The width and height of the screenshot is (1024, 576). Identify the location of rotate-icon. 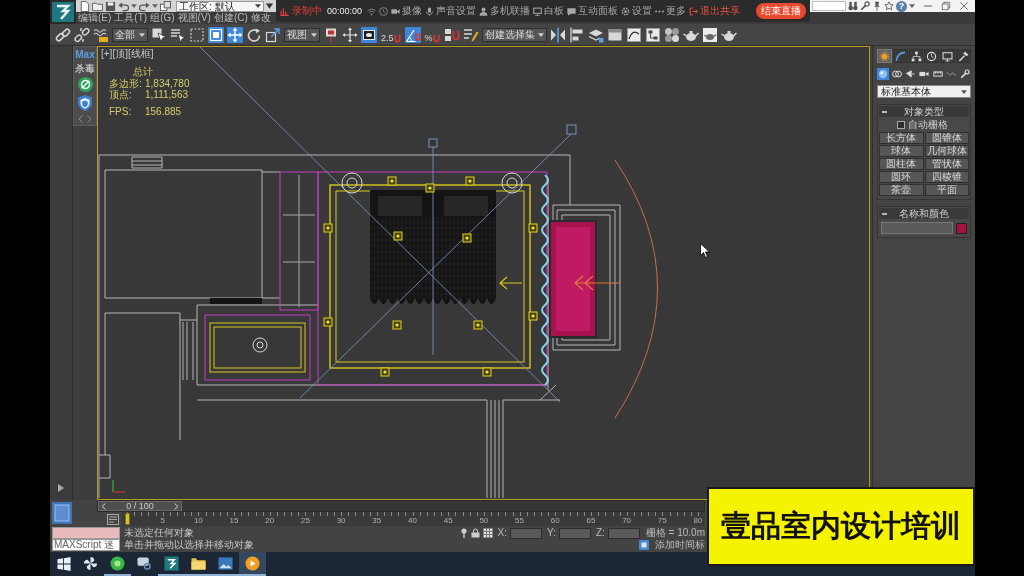
(254, 34).